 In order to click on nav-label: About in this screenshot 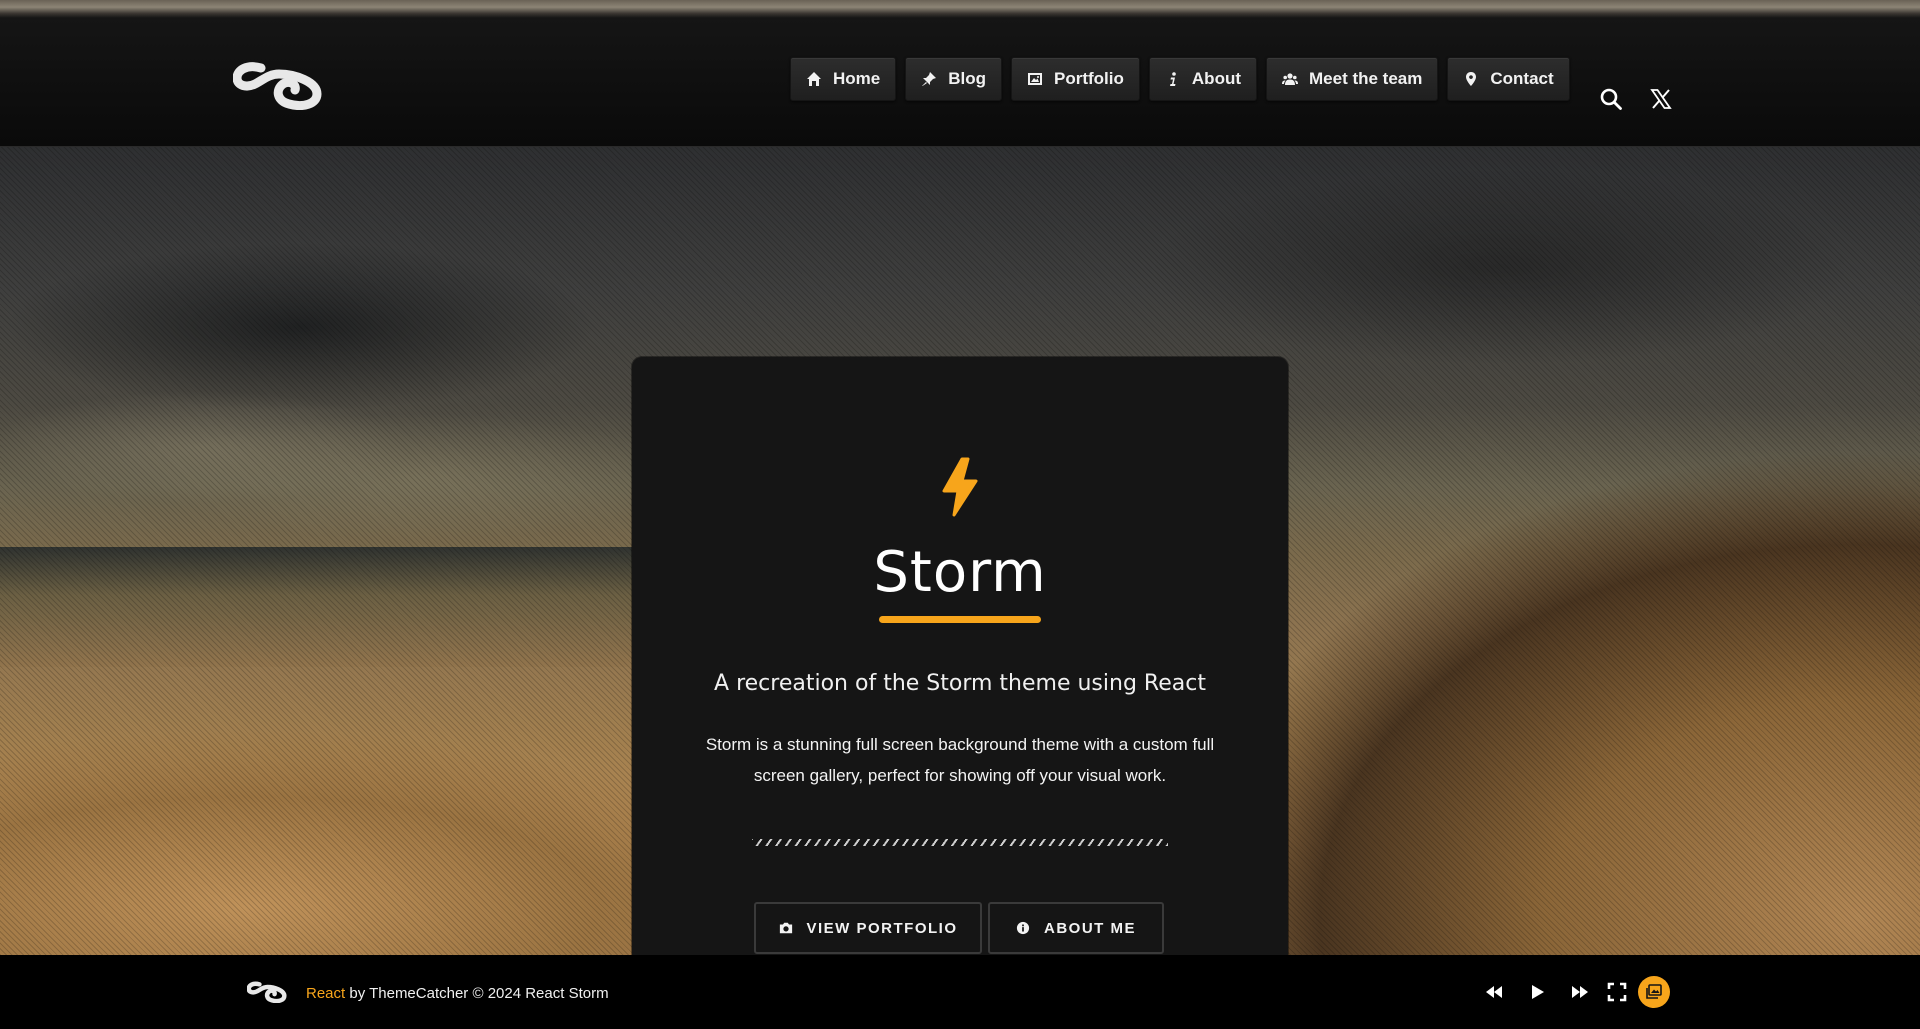, I will do `click(1216, 78)`.